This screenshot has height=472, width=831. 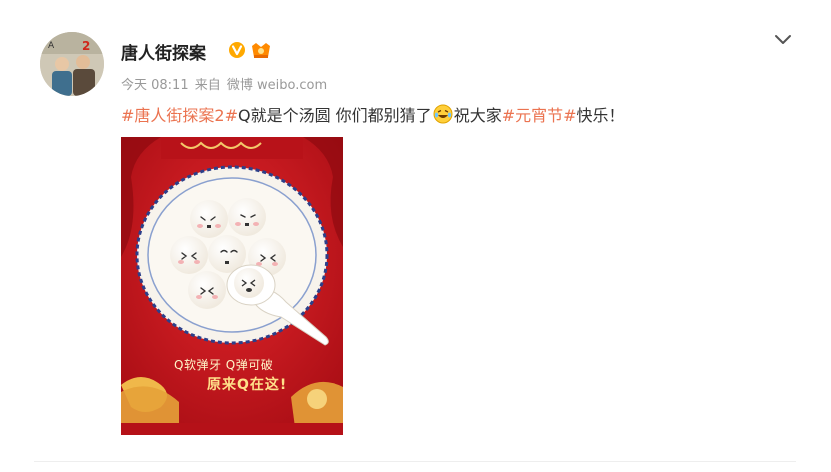 What do you see at coordinates (224, 365) in the screenshot?
I see `poster-caption-1: Q软弹牙 Q弹可破` at bounding box center [224, 365].